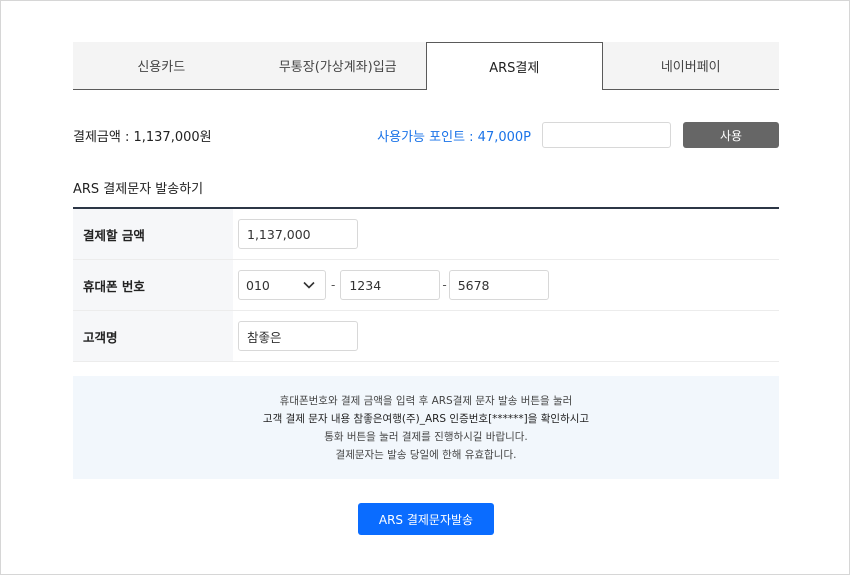 This screenshot has width=850, height=575. Describe the element at coordinates (690, 66) in the screenshot. I see `tab-naver-pay: 네이버페이` at that location.